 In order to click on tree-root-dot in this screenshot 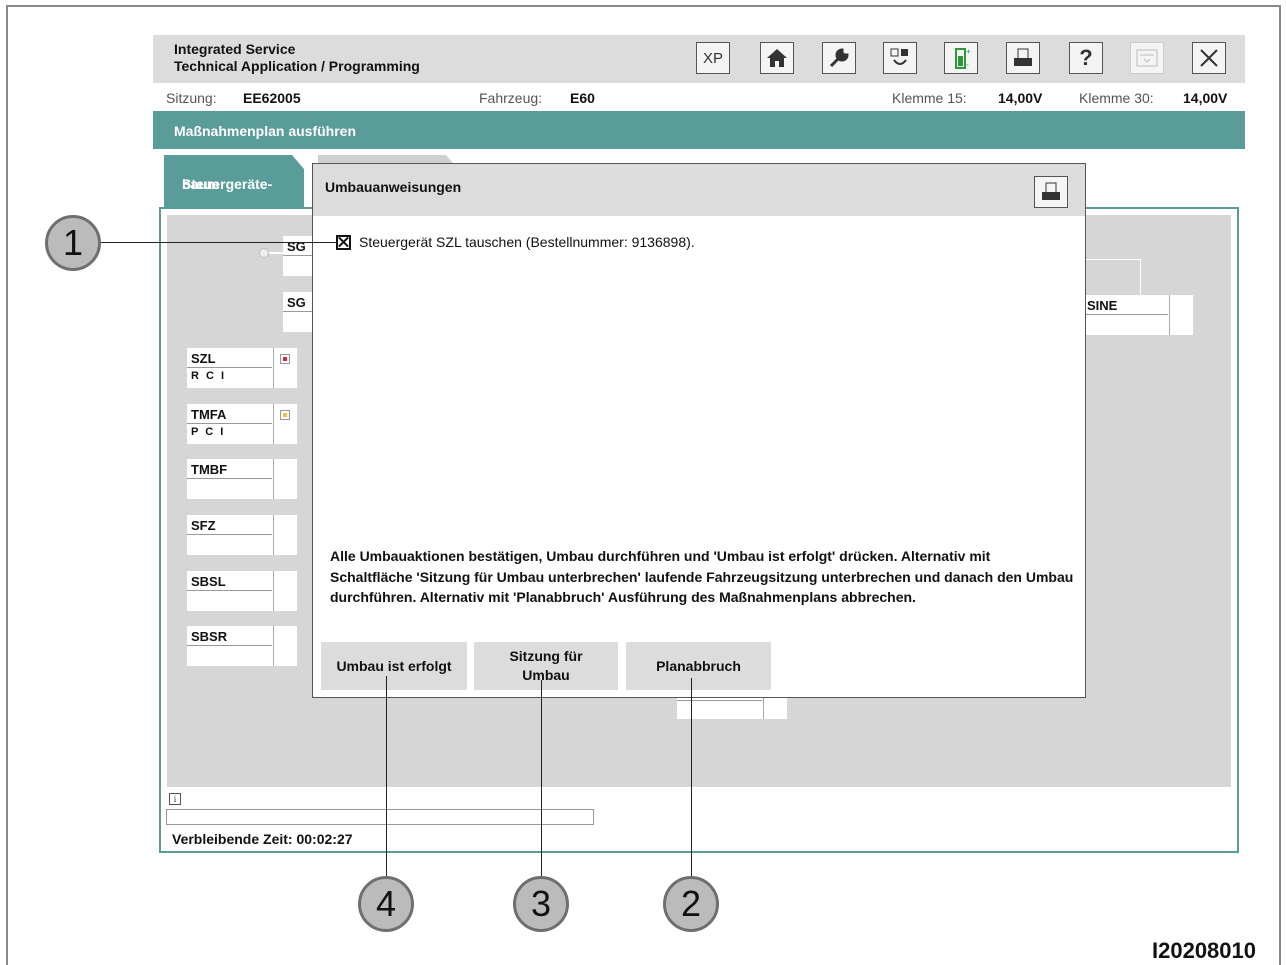, I will do `click(264, 253)`.